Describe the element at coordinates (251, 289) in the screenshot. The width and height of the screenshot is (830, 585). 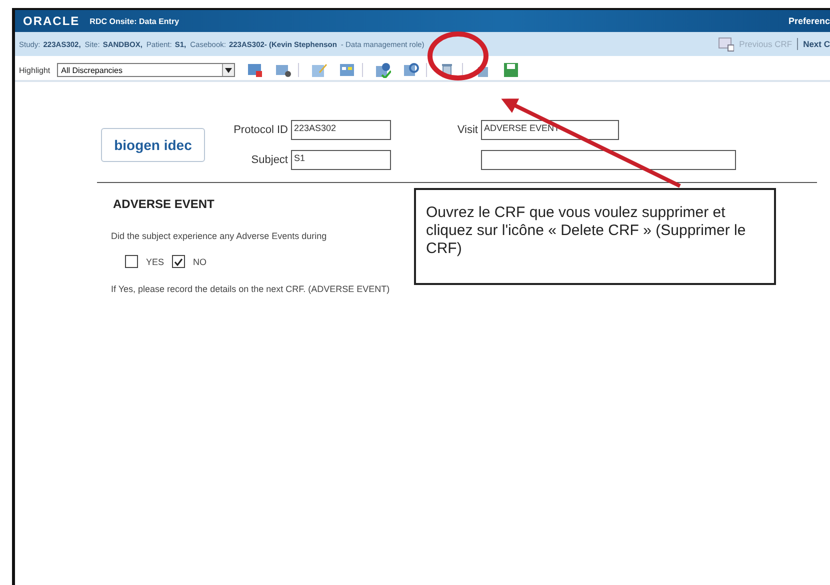
I see `note-text: If Yes, please record the details on the next CRF. (ADVERSE EVENT)` at that location.